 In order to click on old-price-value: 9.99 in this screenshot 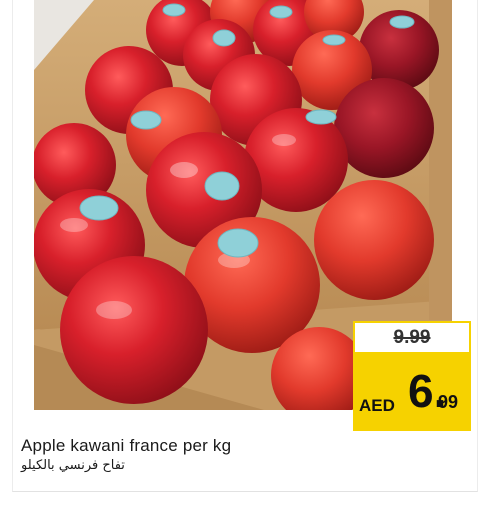, I will do `click(412, 337)`.